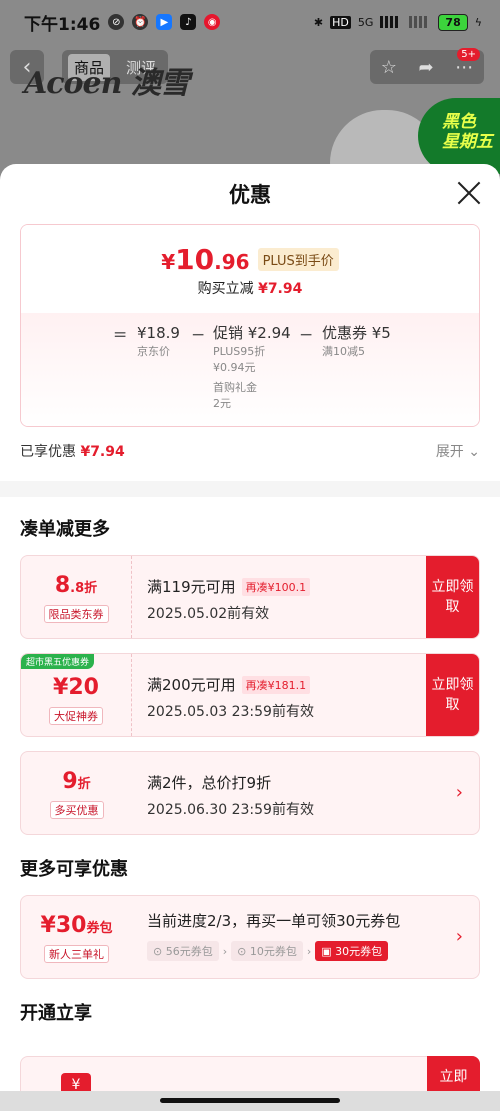 This screenshot has width=500, height=1111. I want to click on share-icon: ➦, so click(426, 67).